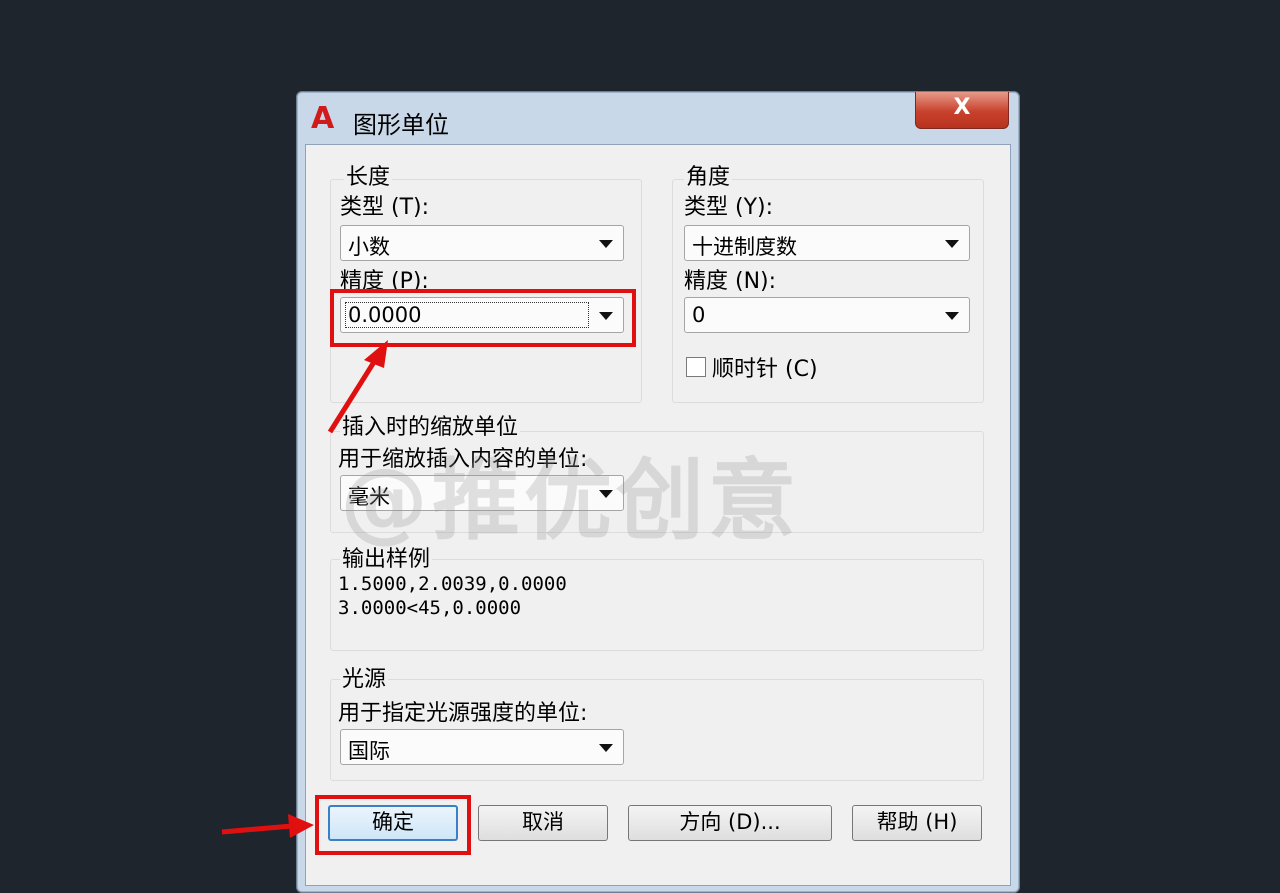  Describe the element at coordinates (357, 387) in the screenshot. I see `arrow-to-precision` at that location.